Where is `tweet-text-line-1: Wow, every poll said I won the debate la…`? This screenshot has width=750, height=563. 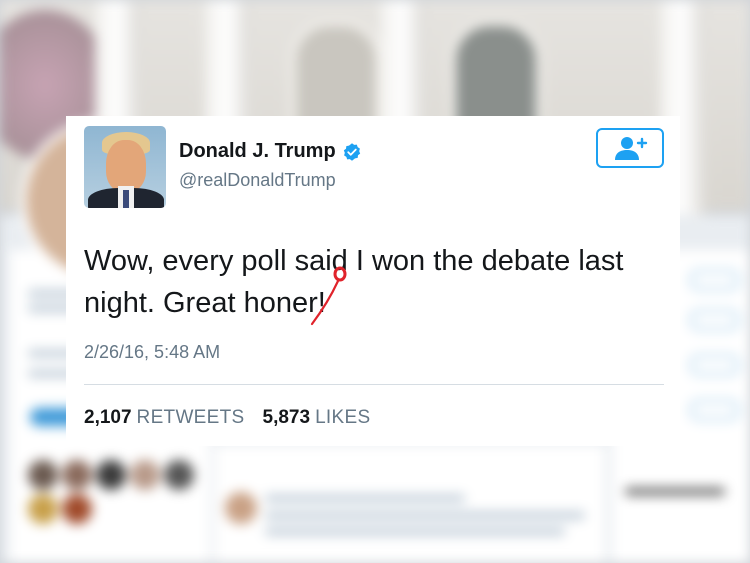
tweet-text-line-1: Wow, every poll said I won the debate la… is located at coordinates (354, 261).